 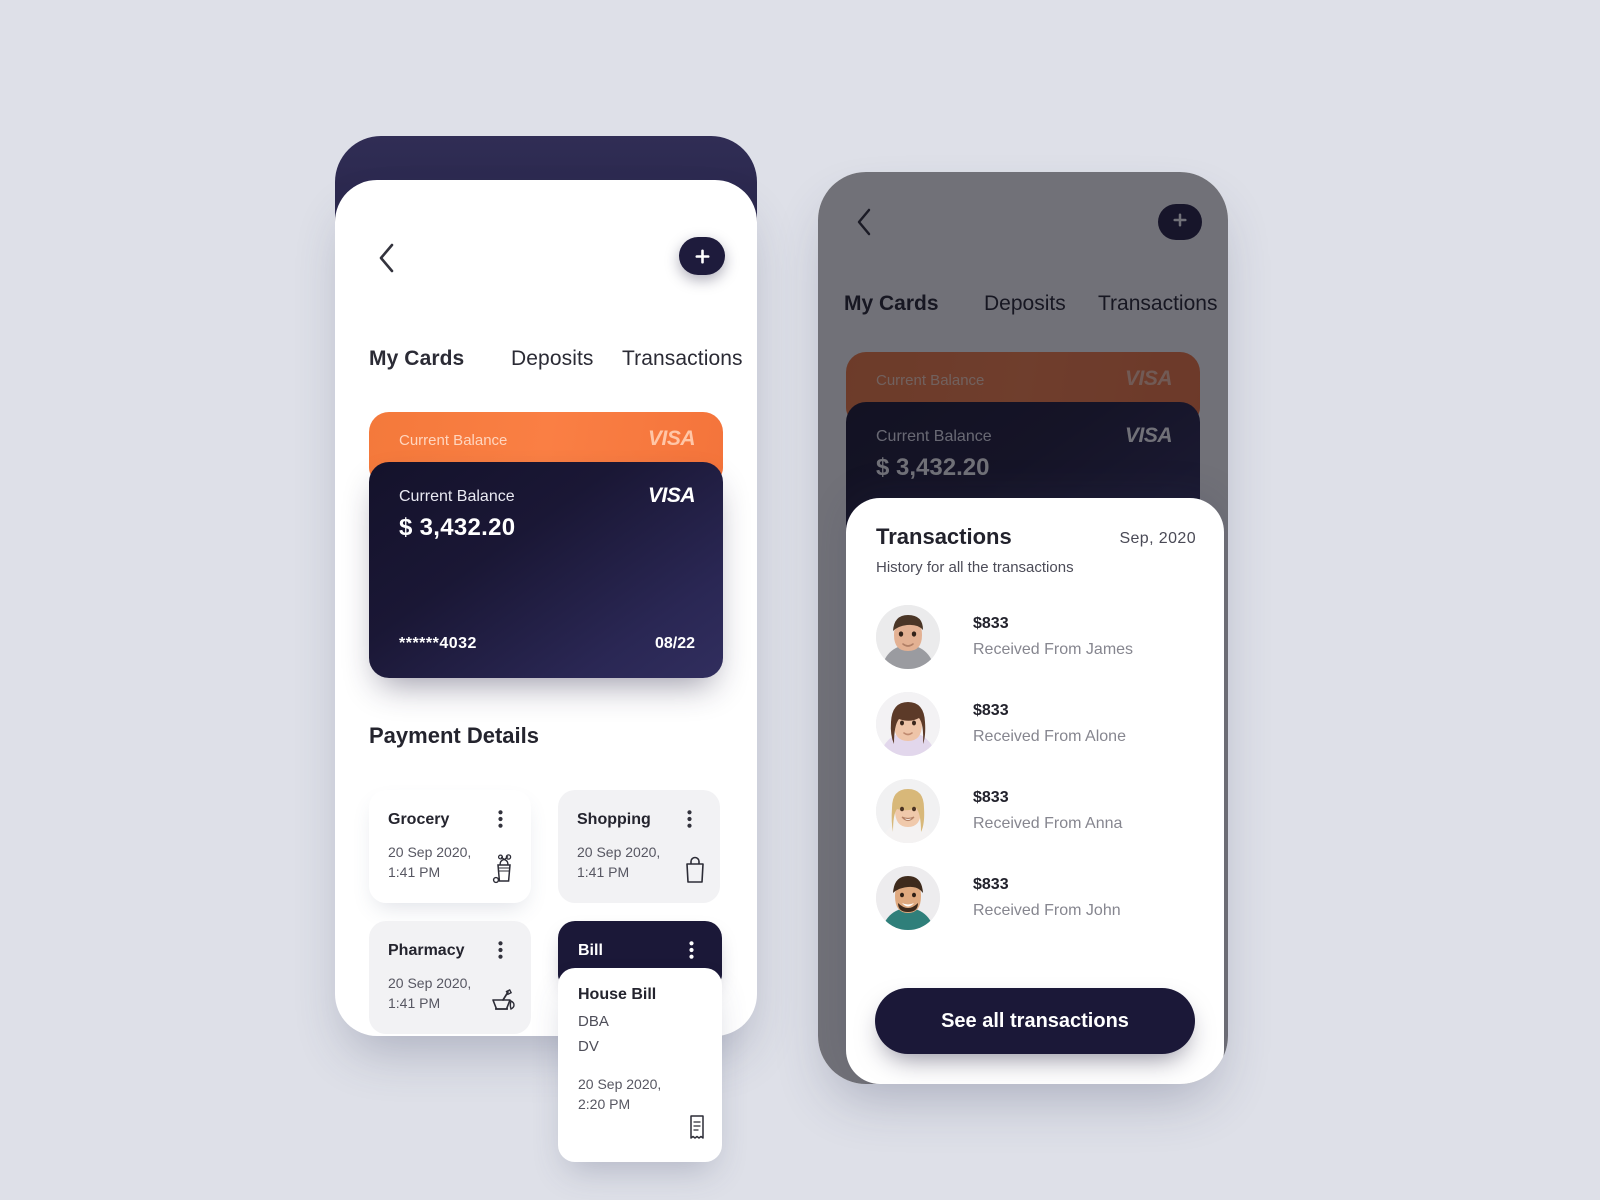 I want to click on top-navigation-bar-right, so click(x=1023, y=224).